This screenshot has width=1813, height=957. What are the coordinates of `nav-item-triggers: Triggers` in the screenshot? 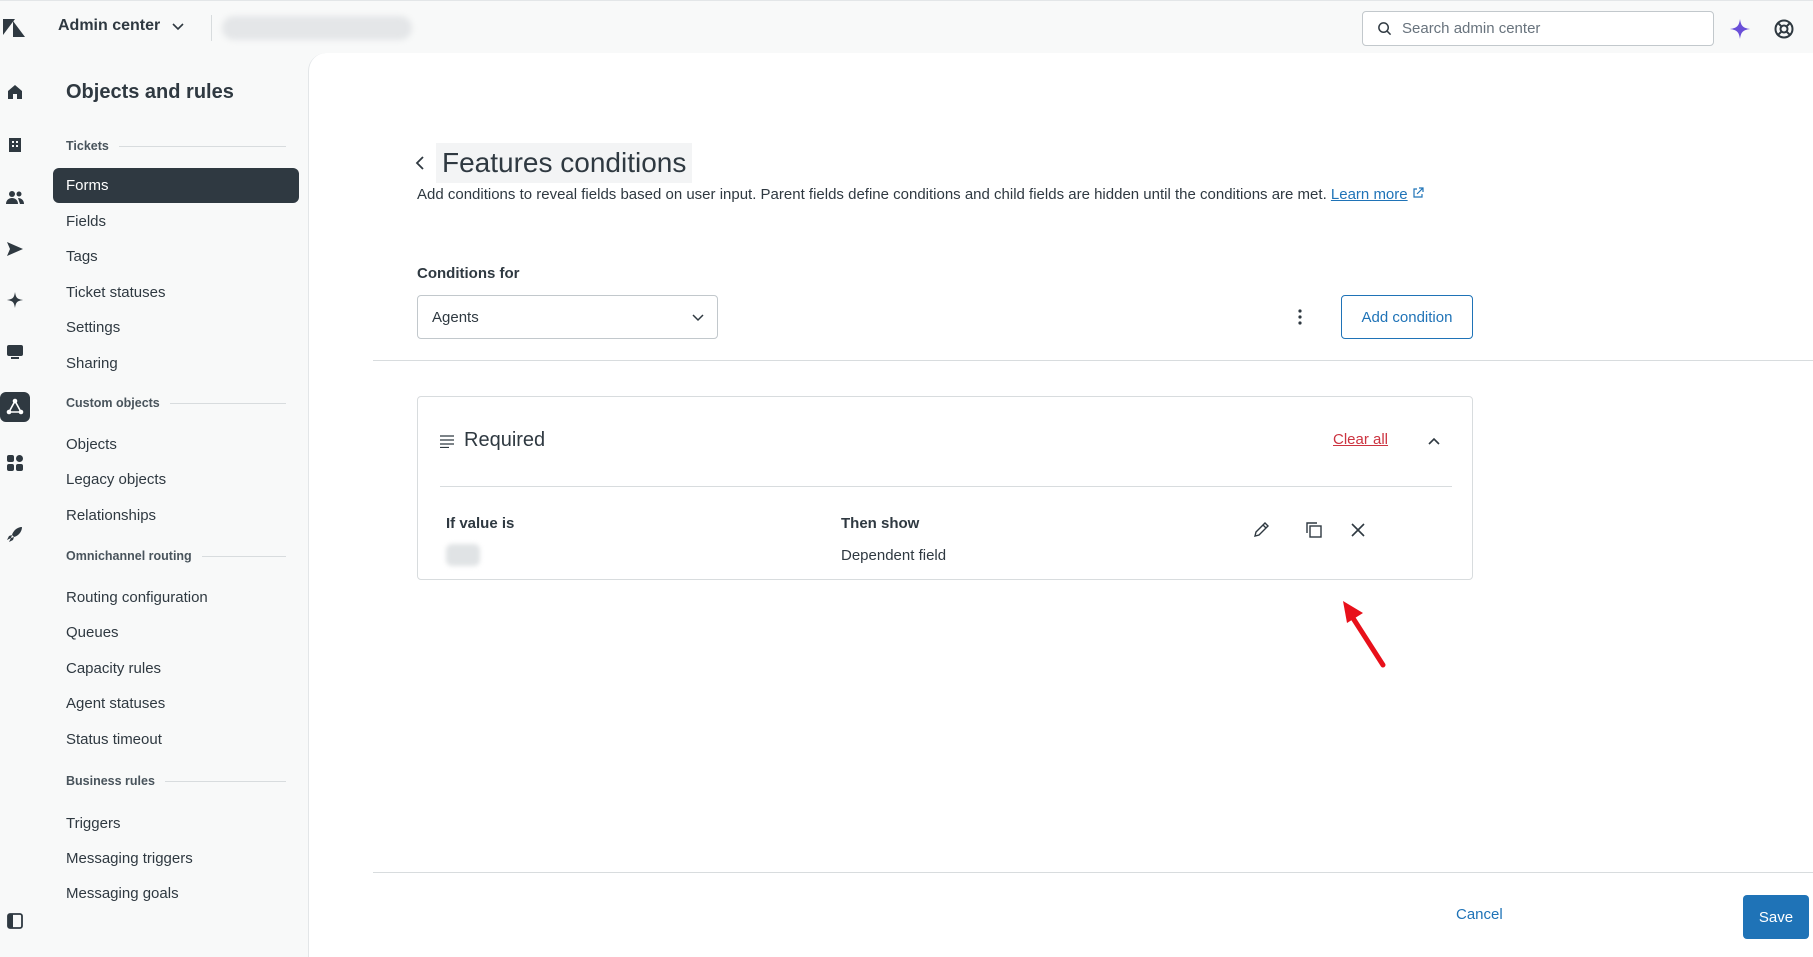 It's located at (176, 823).